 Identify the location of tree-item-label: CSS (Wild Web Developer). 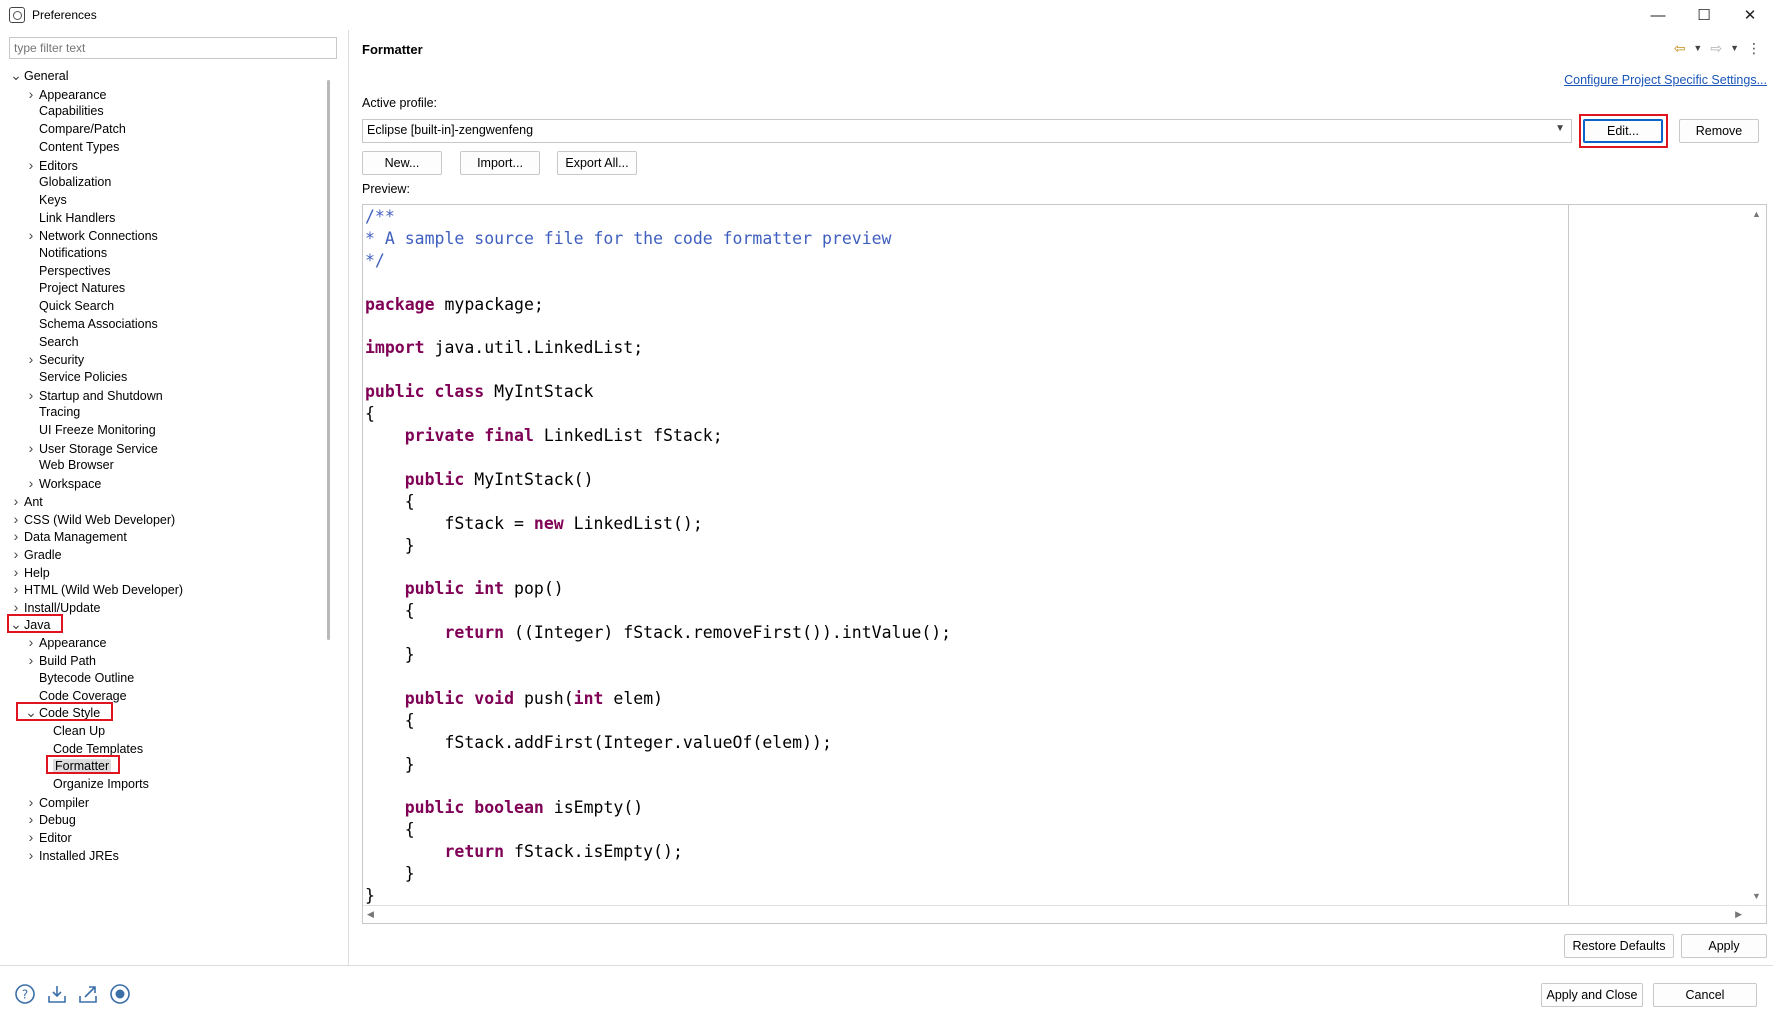
(100, 519).